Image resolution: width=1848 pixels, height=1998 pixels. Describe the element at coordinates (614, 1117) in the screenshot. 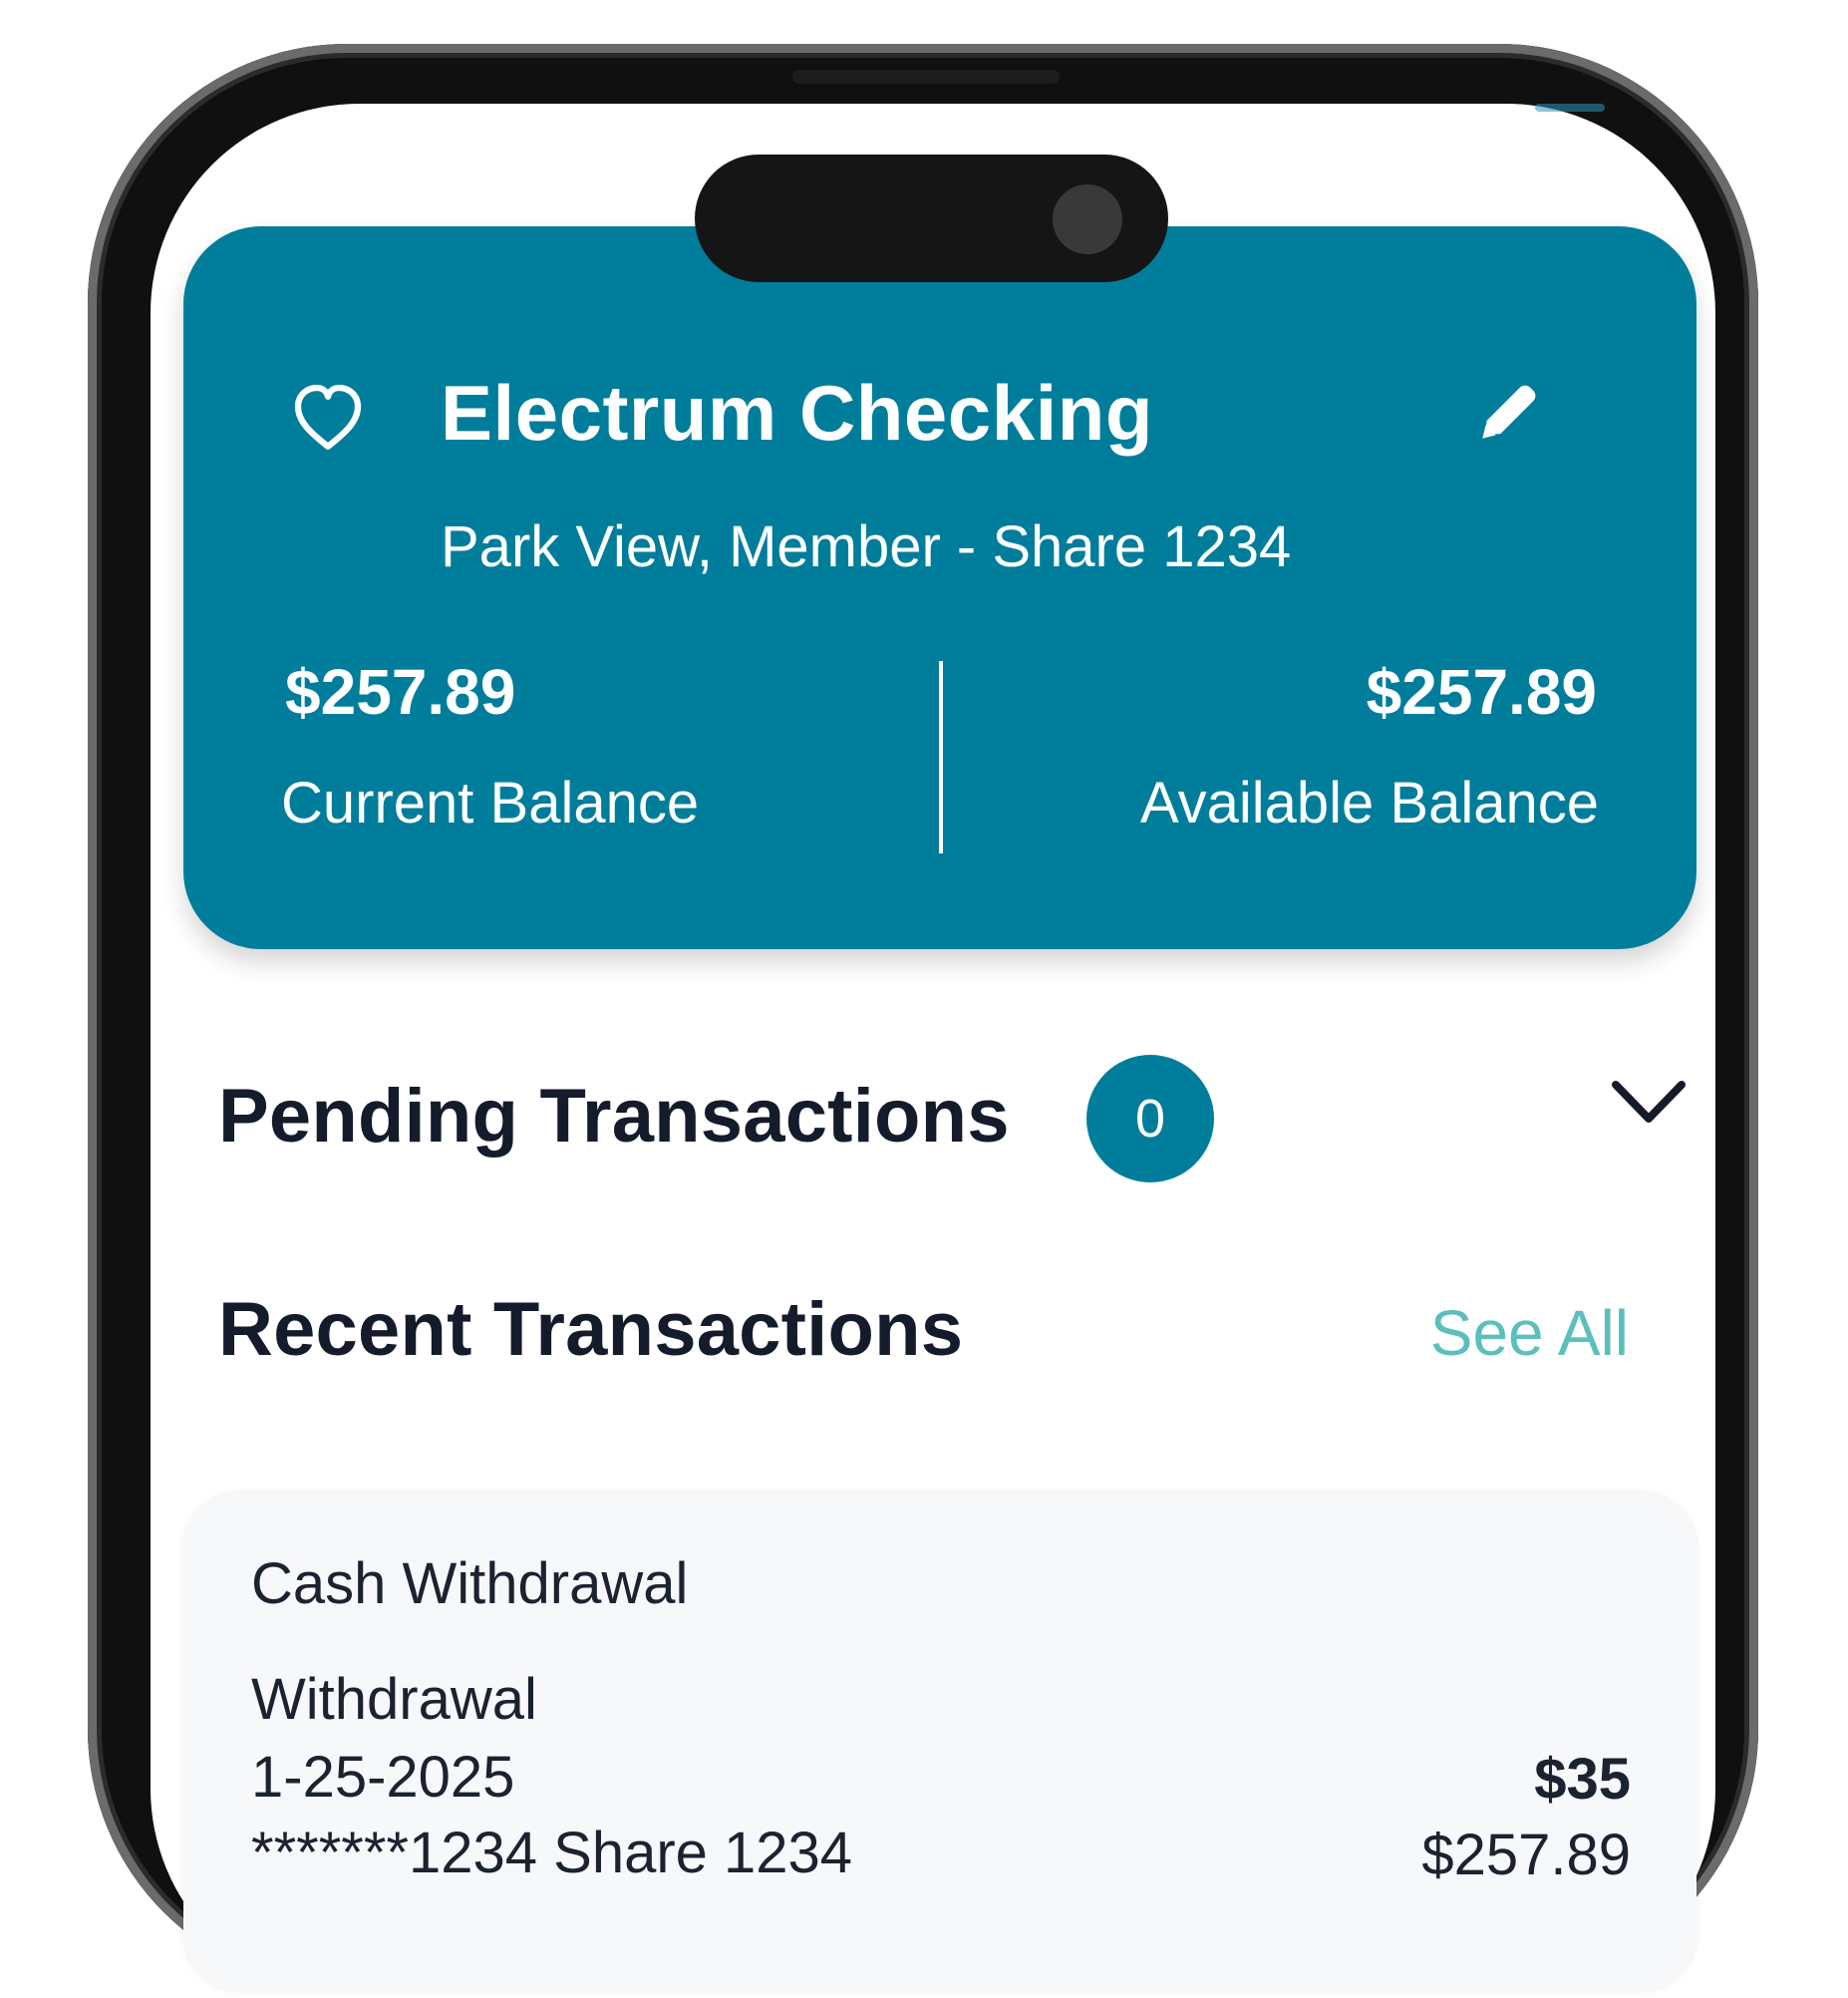

I see `pending-transactions-title: Pending Transactions` at that location.